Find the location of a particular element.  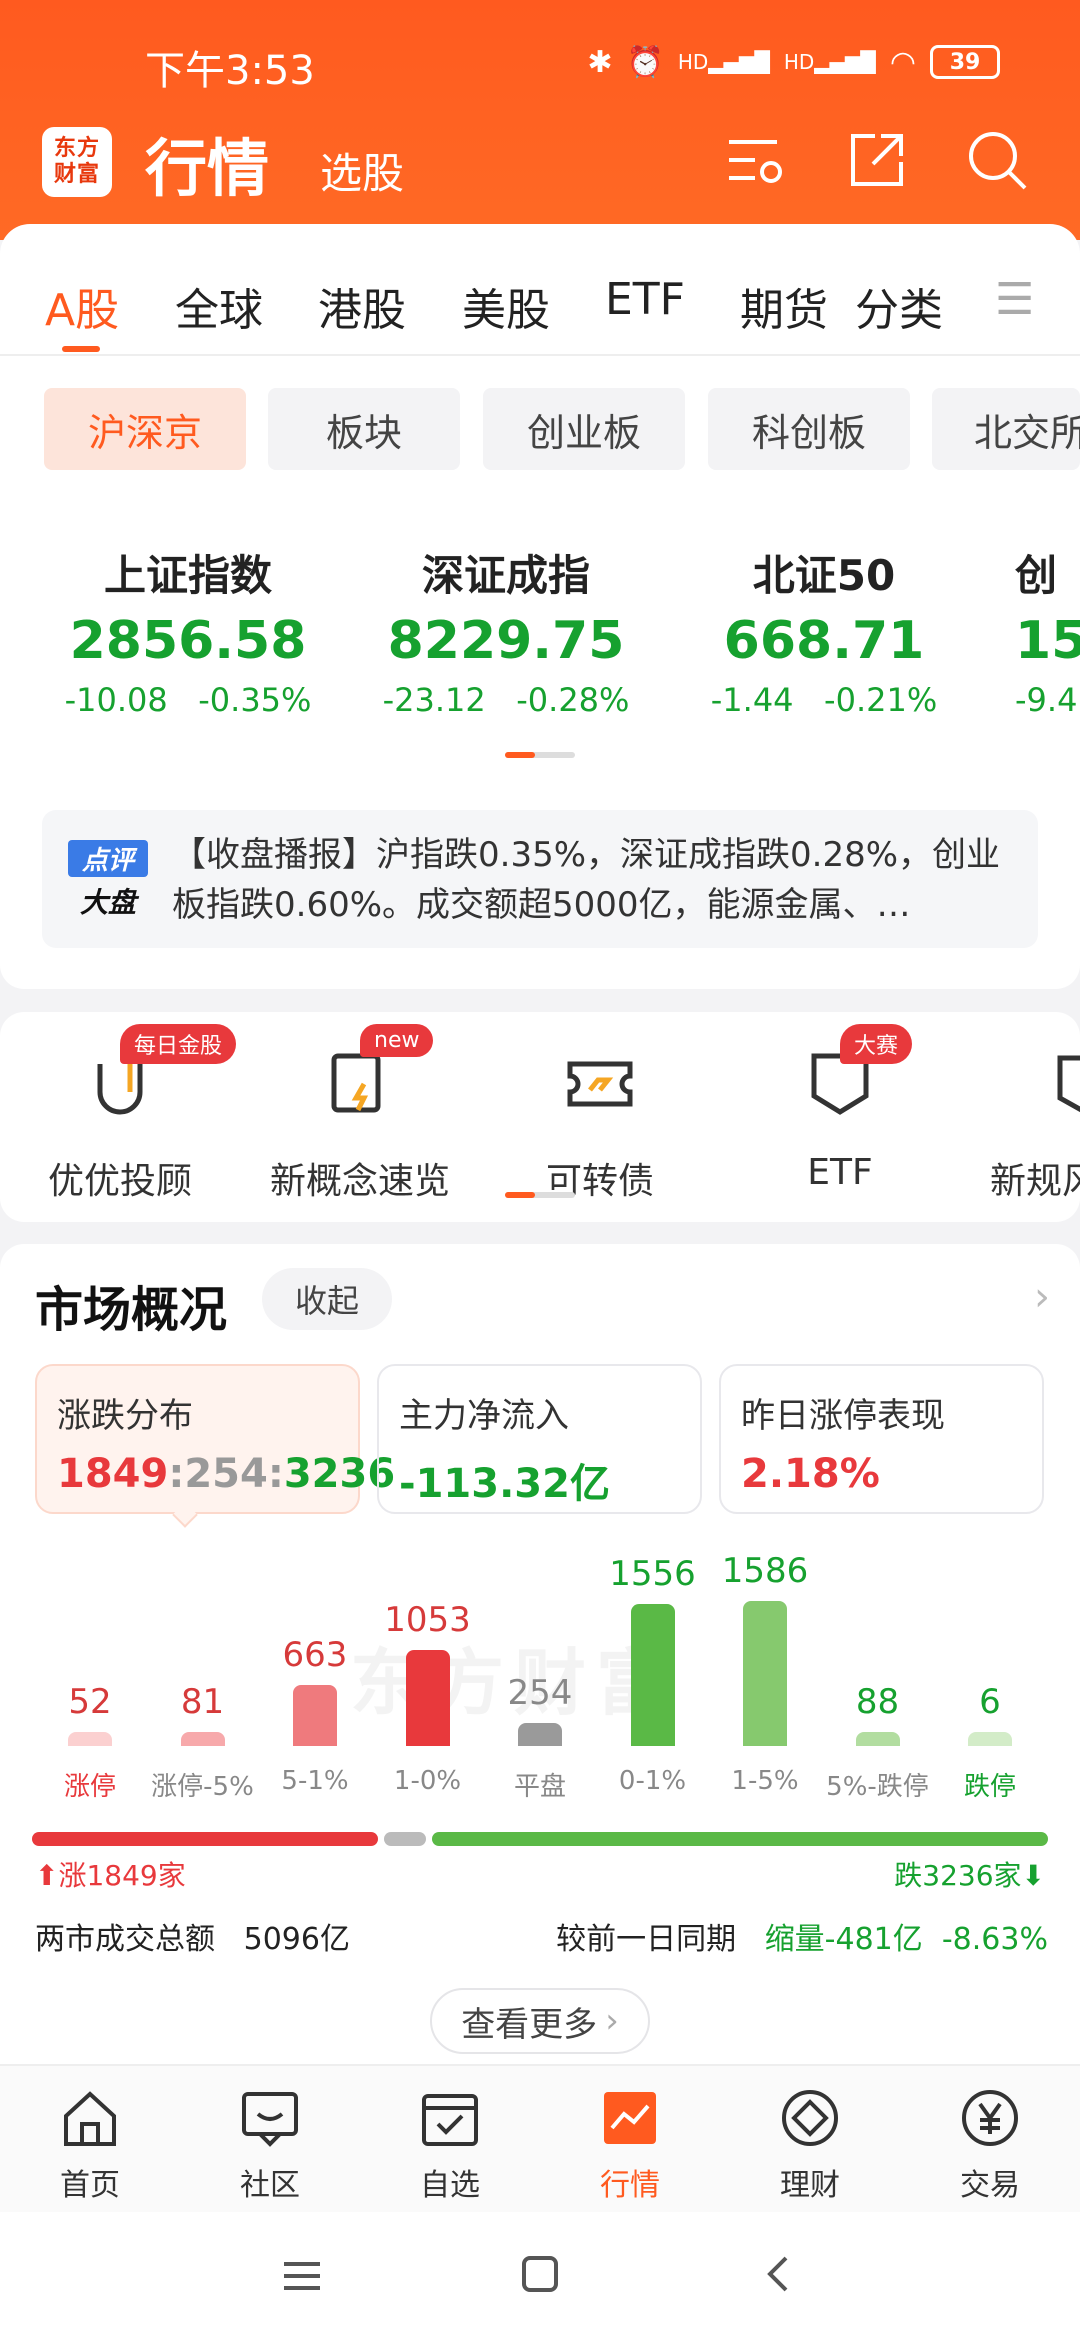

back-icon is located at coordinates (780, 2274).